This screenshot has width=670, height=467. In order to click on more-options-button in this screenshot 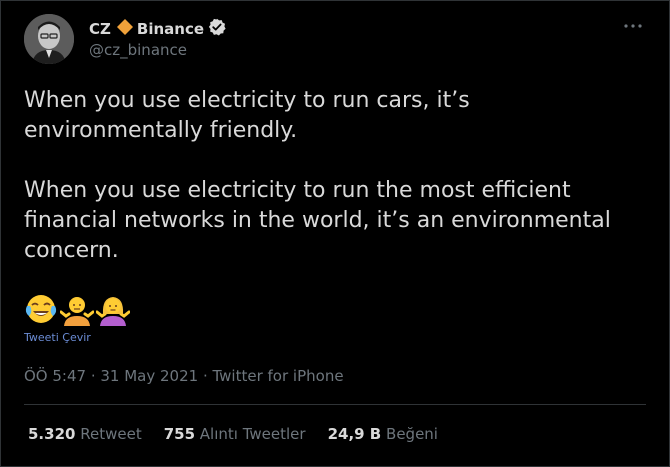, I will do `click(633, 26)`.